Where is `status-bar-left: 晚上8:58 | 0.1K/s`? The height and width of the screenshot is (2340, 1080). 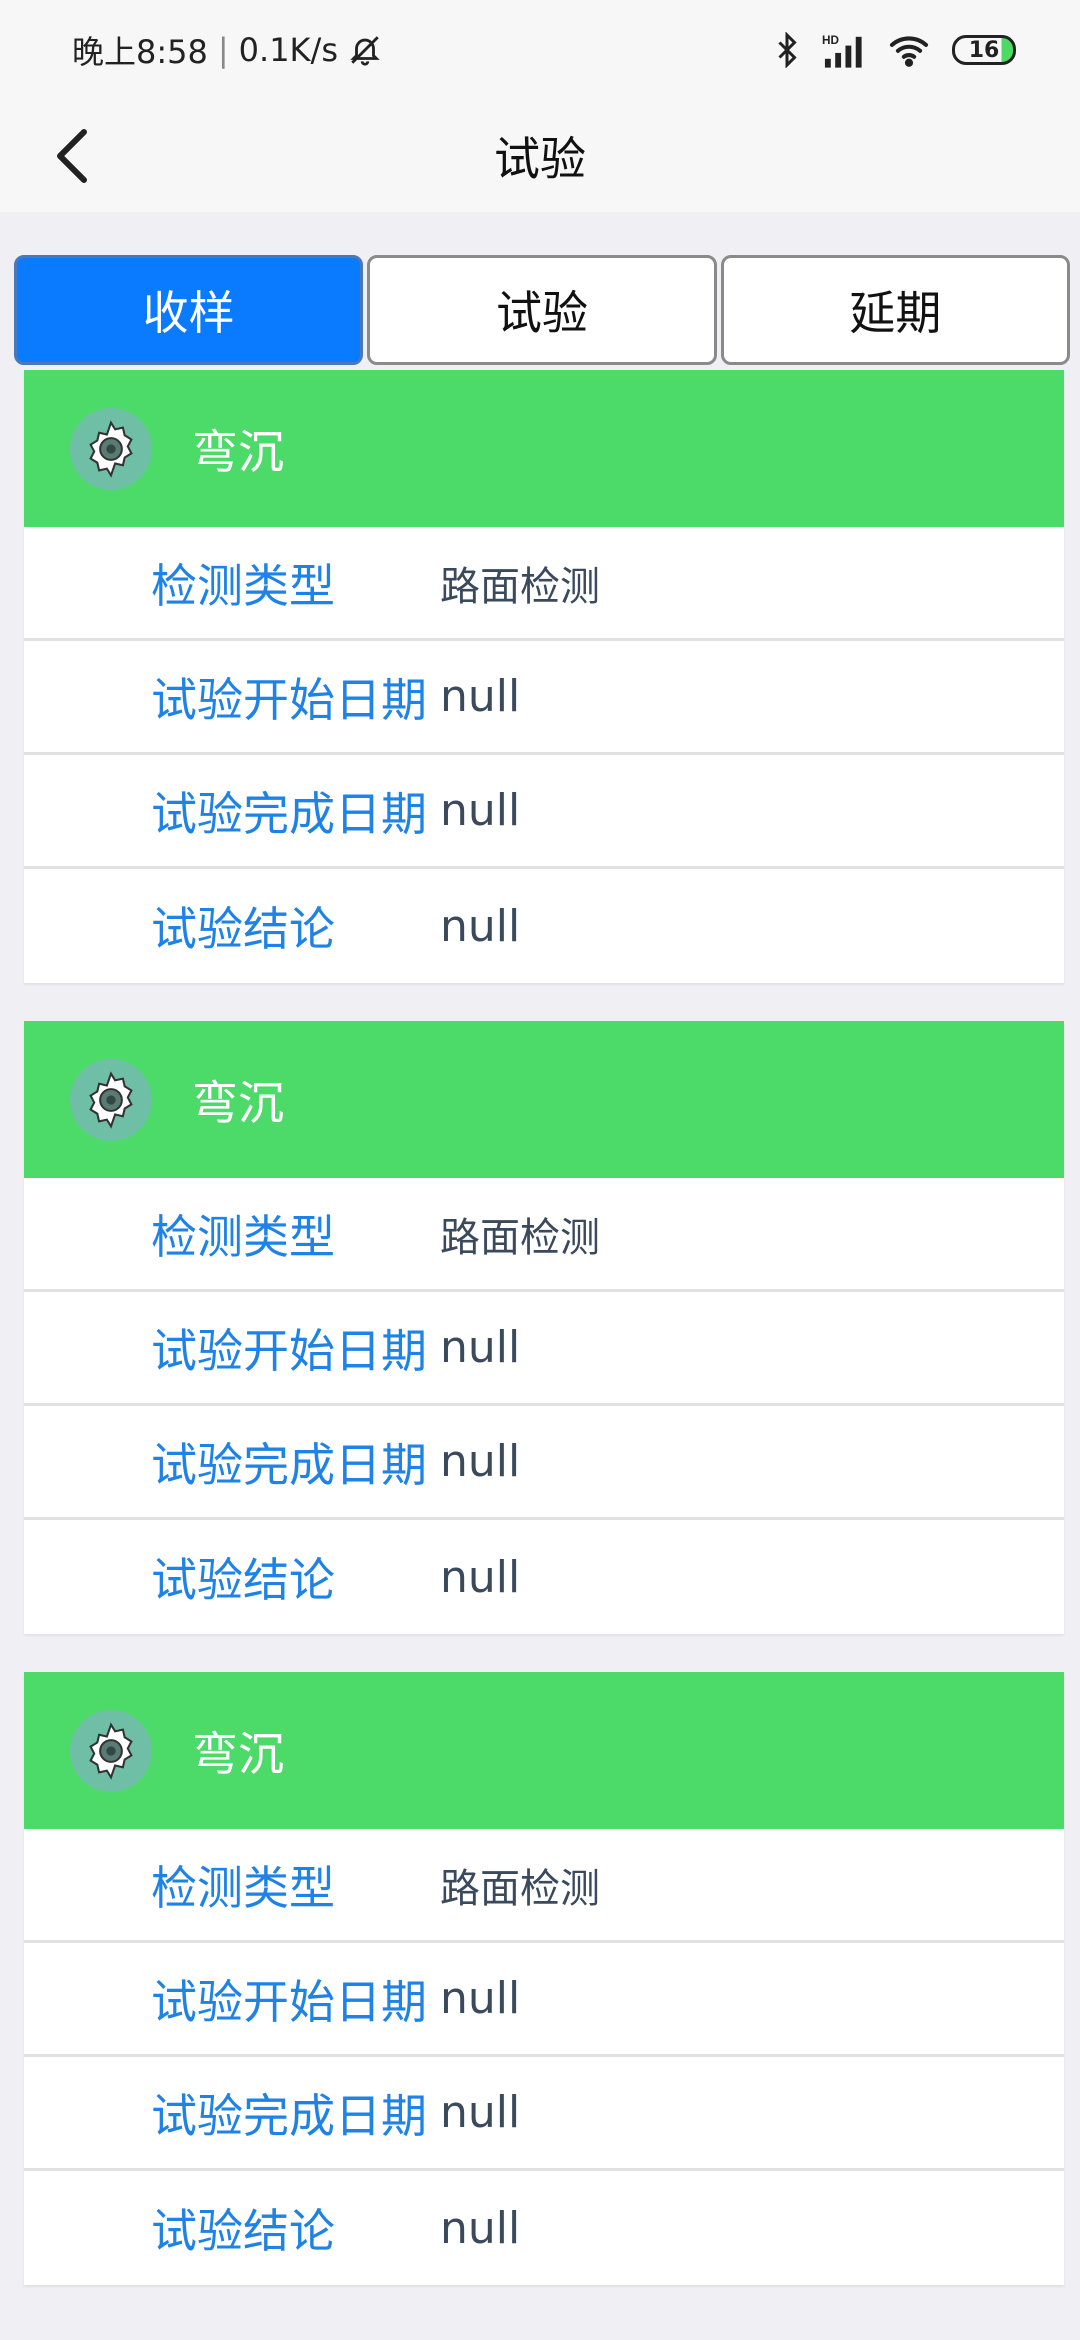 status-bar-left: 晚上8:58 | 0.1K/s is located at coordinates (227, 50).